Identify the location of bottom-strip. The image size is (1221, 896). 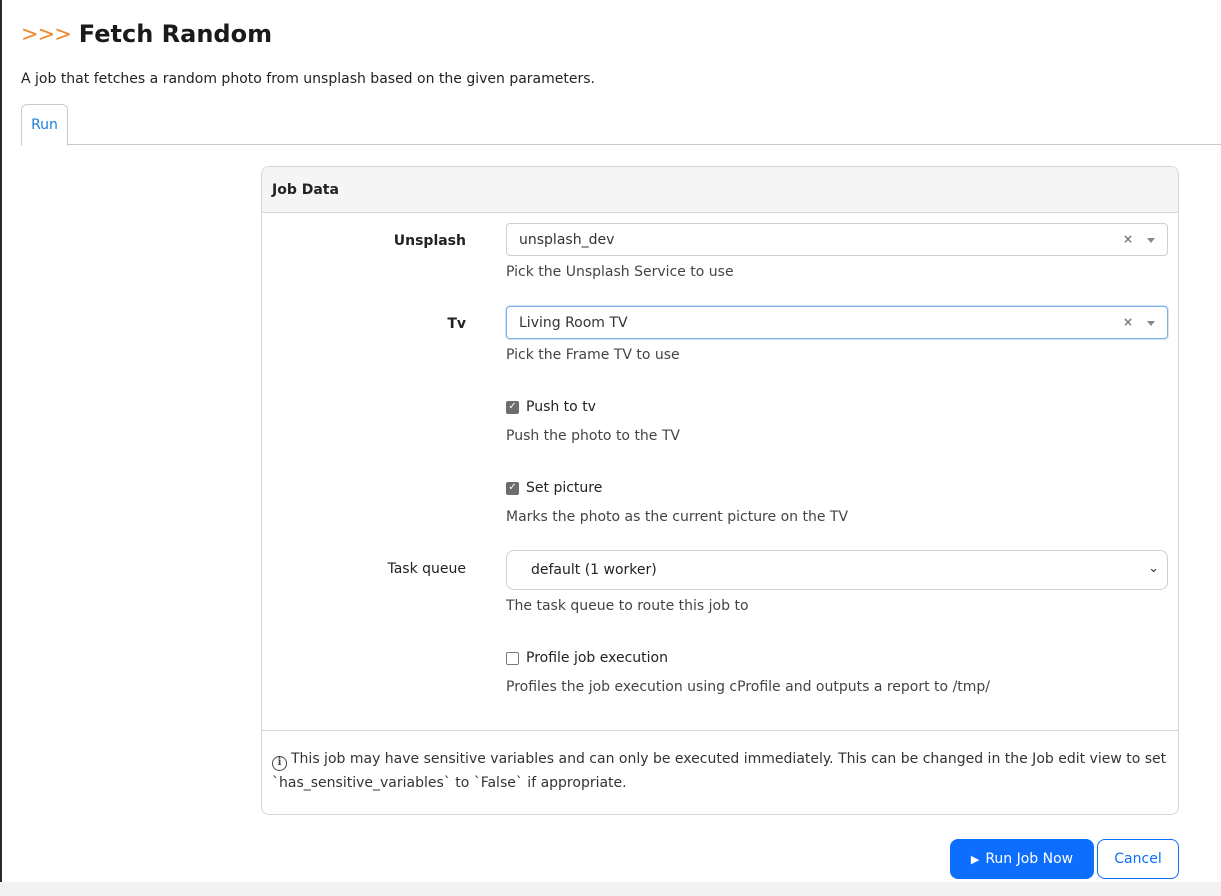
(610, 889).